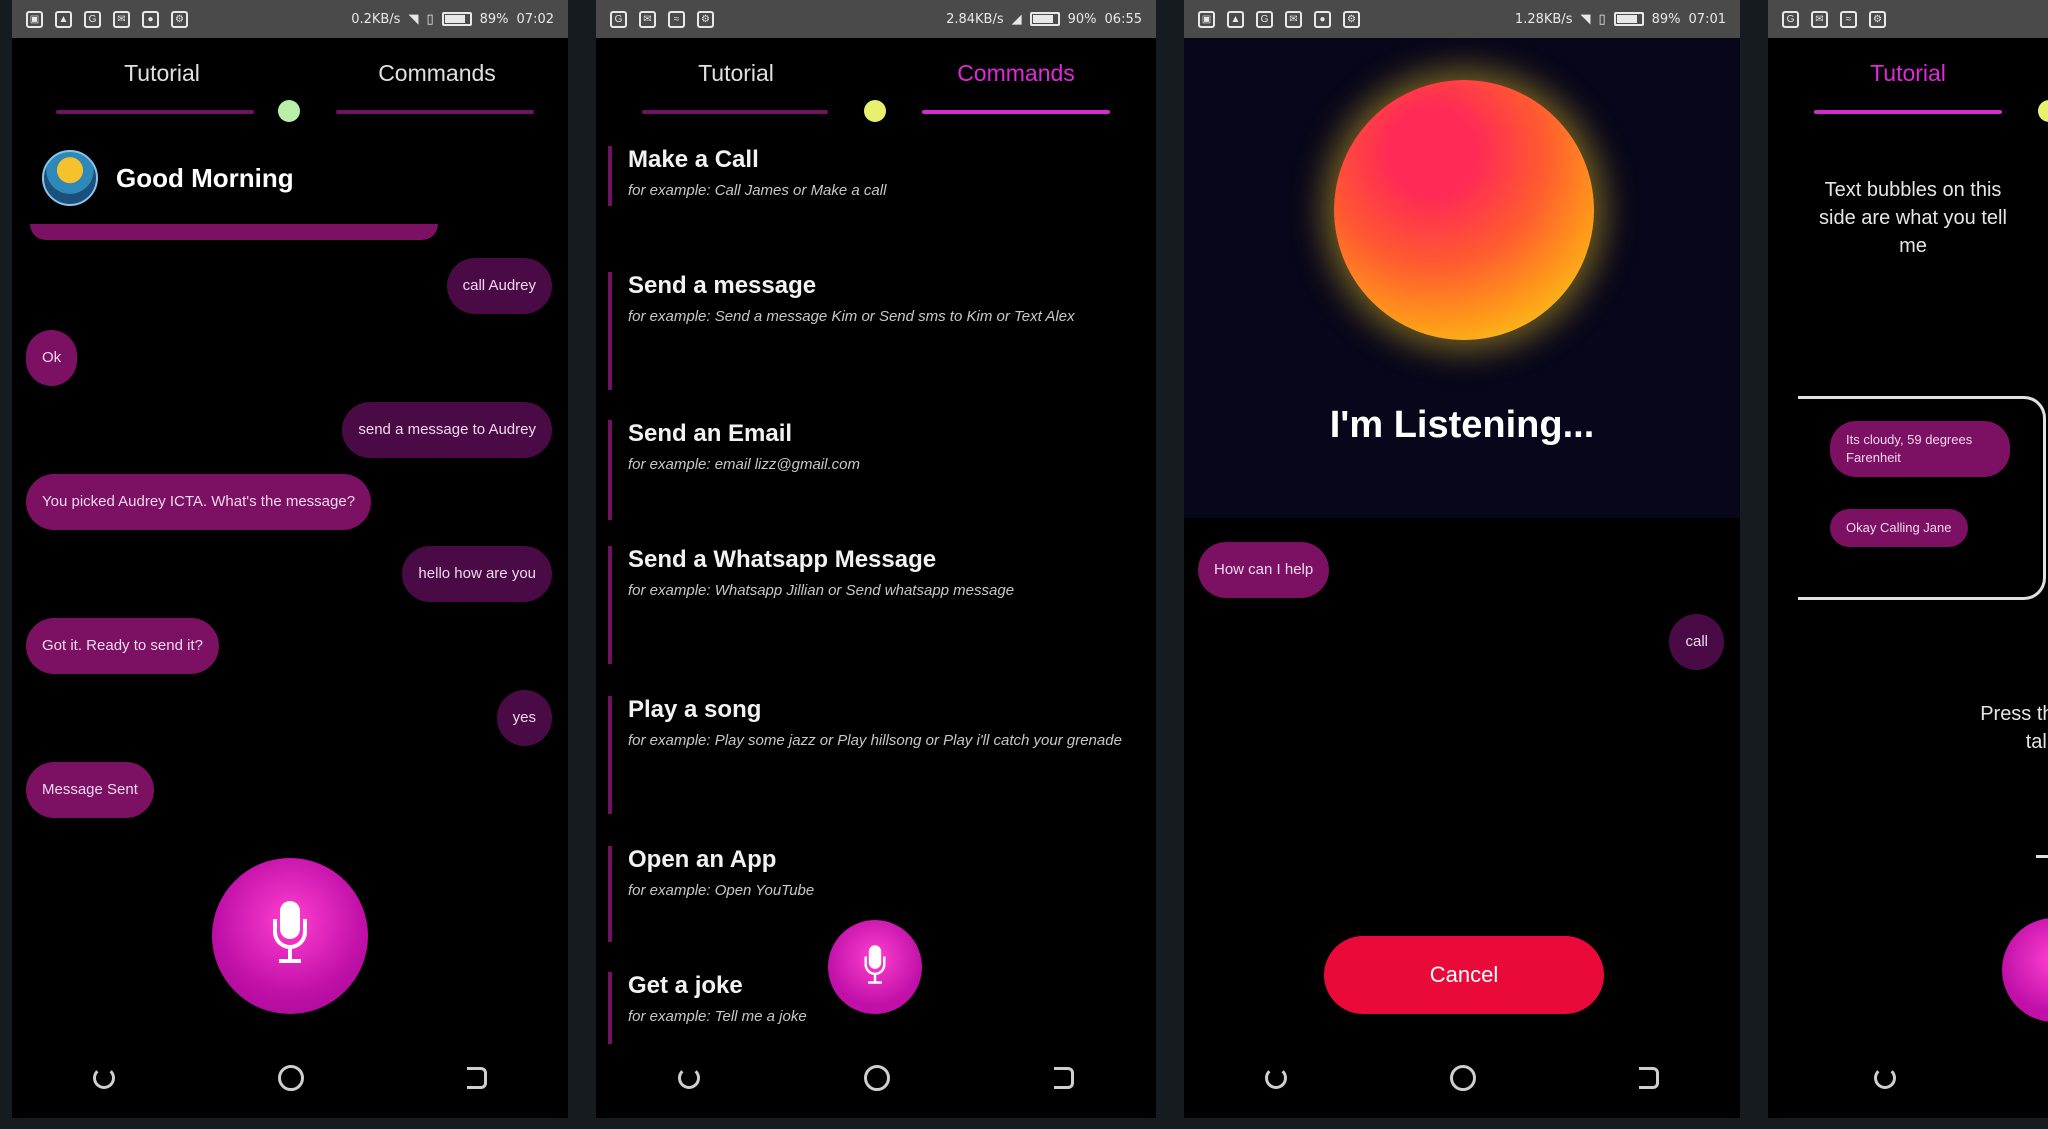 The height and width of the screenshot is (1129, 2048). Describe the element at coordinates (1908, 19) in the screenshot. I see `status-bar: G ✉ ≈ ⚙` at that location.